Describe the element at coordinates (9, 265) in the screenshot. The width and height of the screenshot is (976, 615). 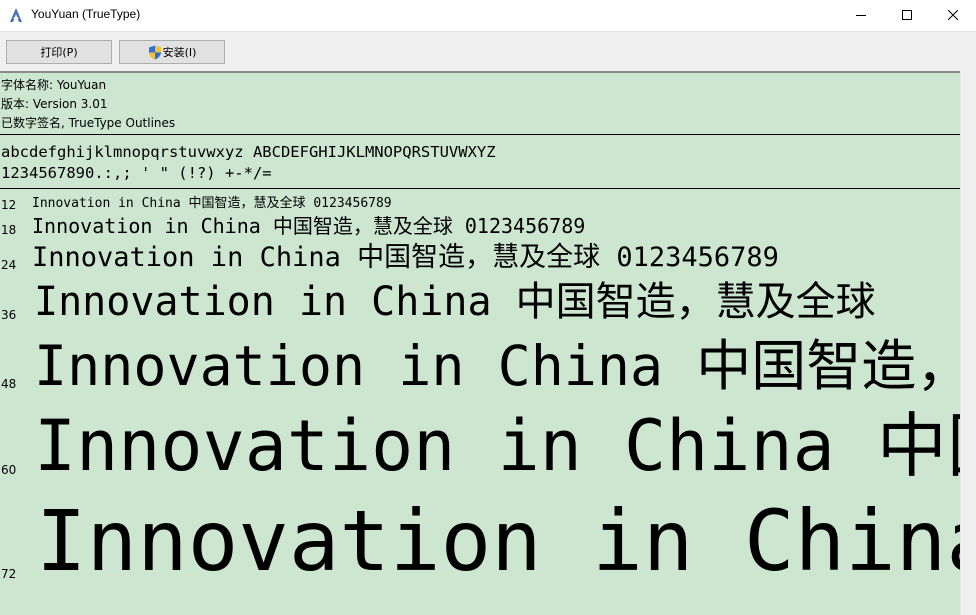
I see `size-label: 24` at that location.